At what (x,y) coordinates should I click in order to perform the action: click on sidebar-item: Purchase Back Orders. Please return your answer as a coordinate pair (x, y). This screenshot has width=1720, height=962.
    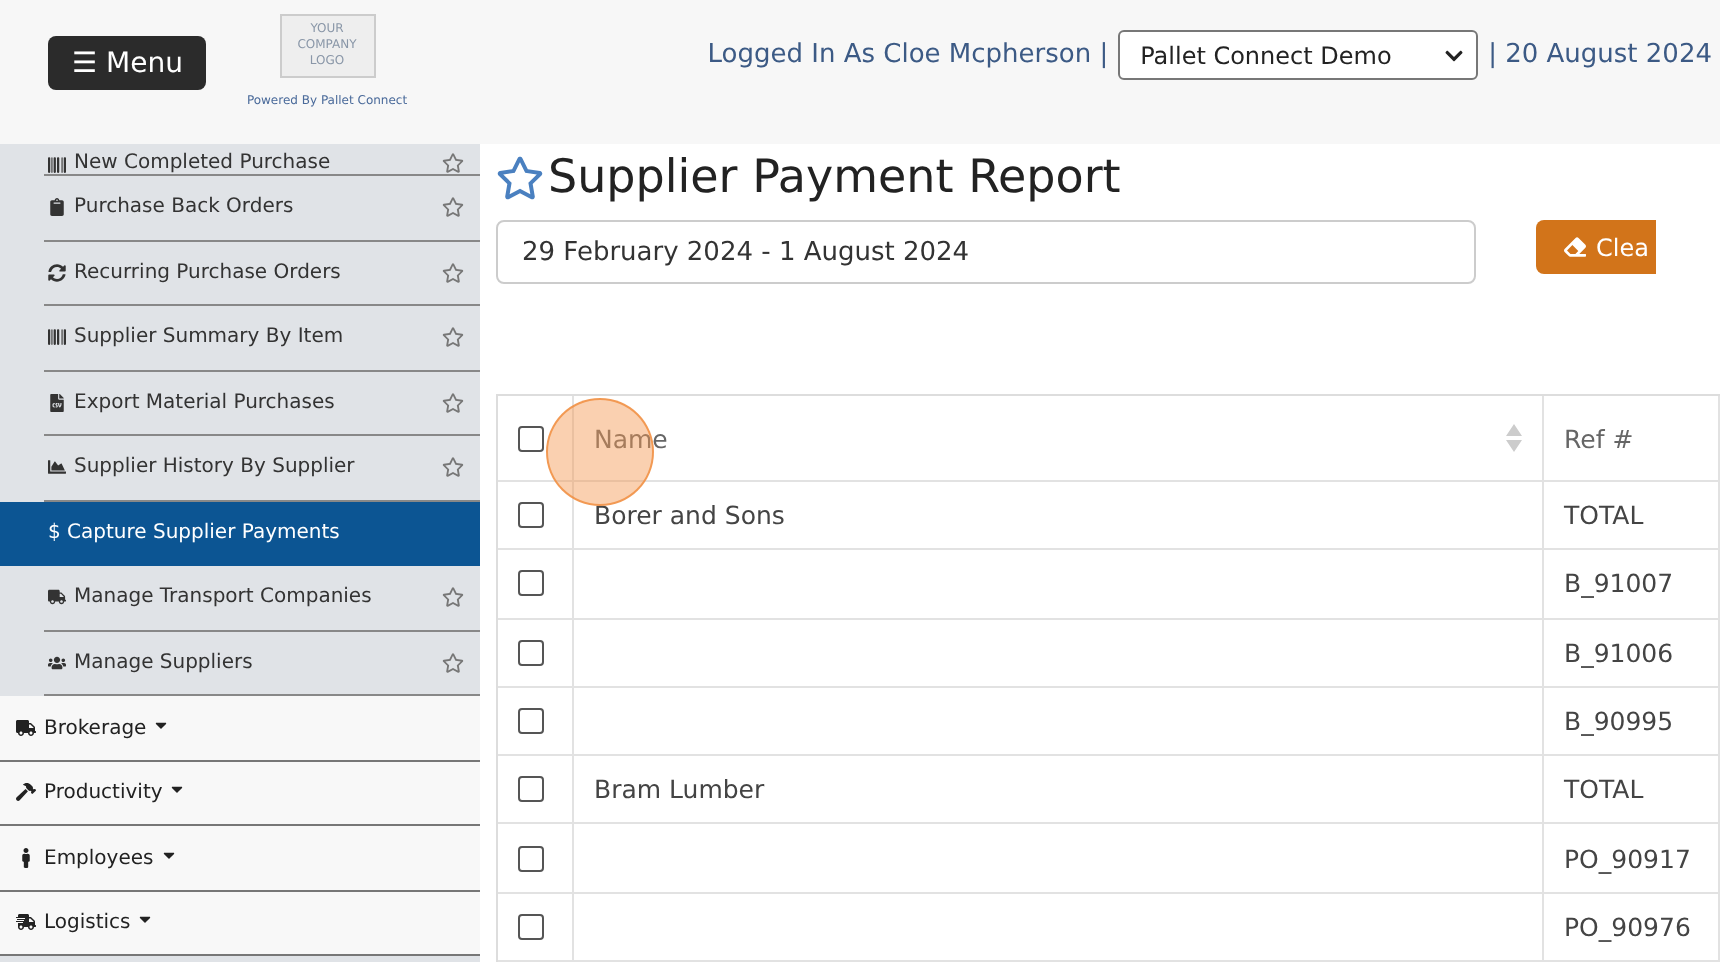
    Looking at the image, I should click on (262, 208).